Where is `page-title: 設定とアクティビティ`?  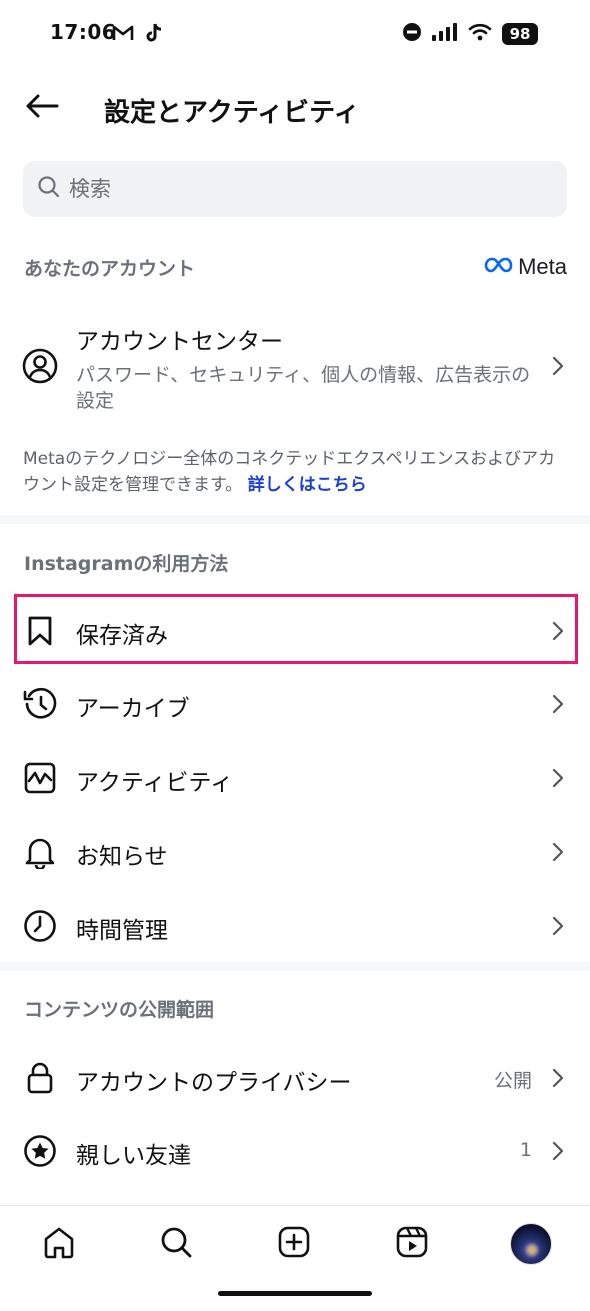 page-title: 設定とアクティビティ is located at coordinates (232, 113).